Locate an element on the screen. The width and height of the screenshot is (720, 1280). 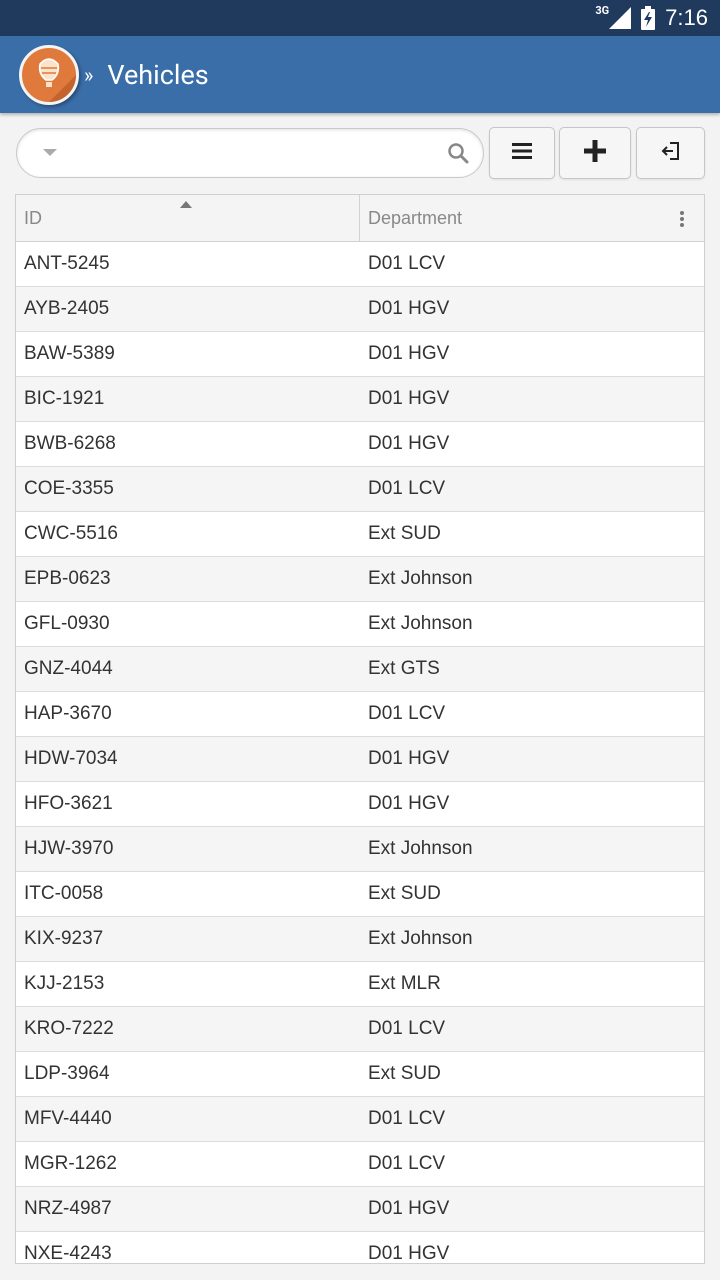
cell-vehicle-id: GNZ-4044 is located at coordinates (68, 668).